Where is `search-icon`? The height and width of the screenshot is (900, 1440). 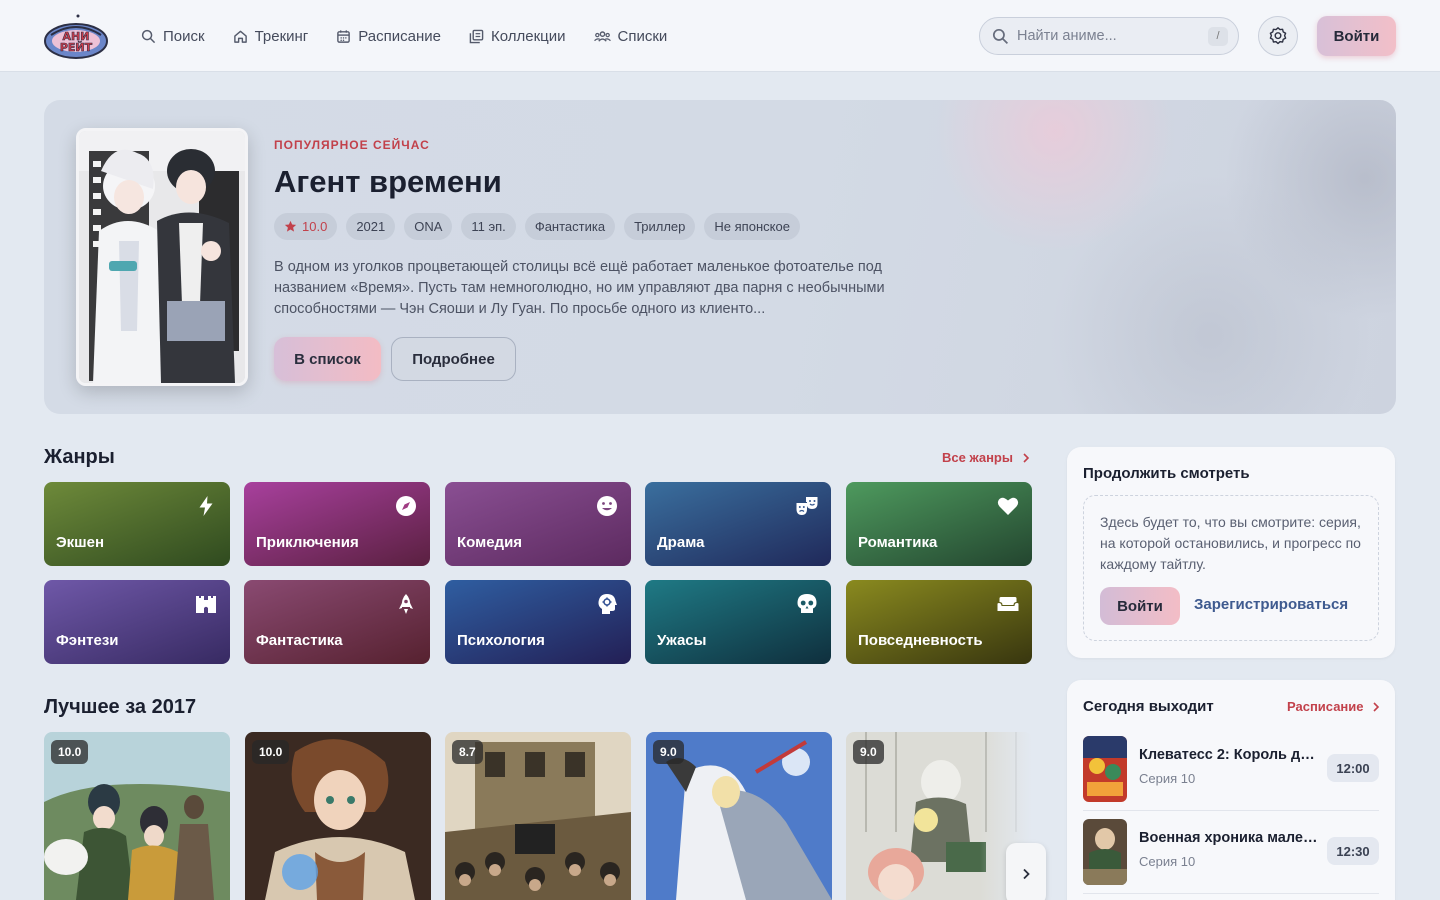 search-icon is located at coordinates (148, 36).